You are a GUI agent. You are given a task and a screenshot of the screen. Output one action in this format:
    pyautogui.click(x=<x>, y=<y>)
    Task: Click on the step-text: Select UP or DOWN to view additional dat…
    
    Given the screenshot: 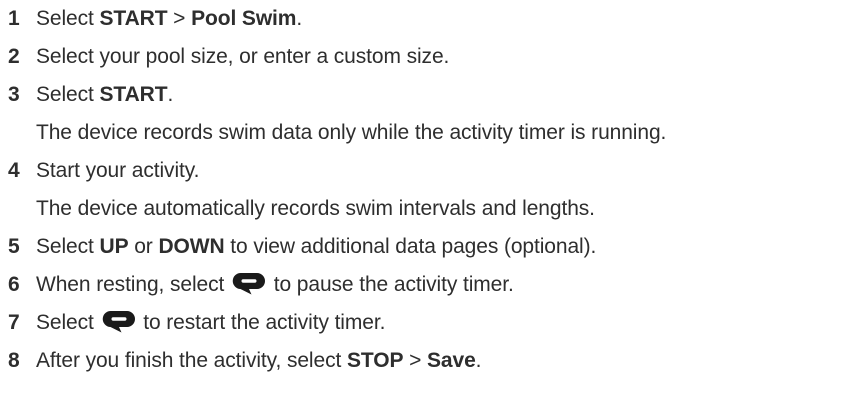 What is the action you would take?
    pyautogui.click(x=316, y=246)
    